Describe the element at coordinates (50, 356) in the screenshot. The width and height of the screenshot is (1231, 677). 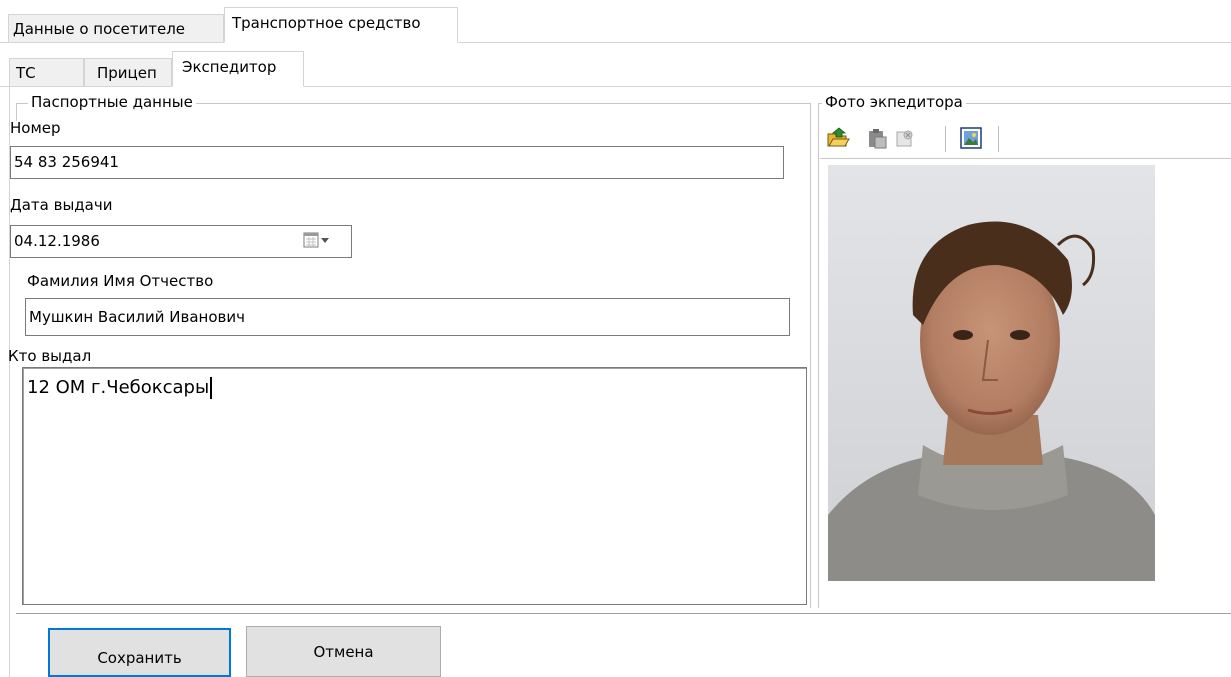
I see `issuer-label: Кто выдал` at that location.